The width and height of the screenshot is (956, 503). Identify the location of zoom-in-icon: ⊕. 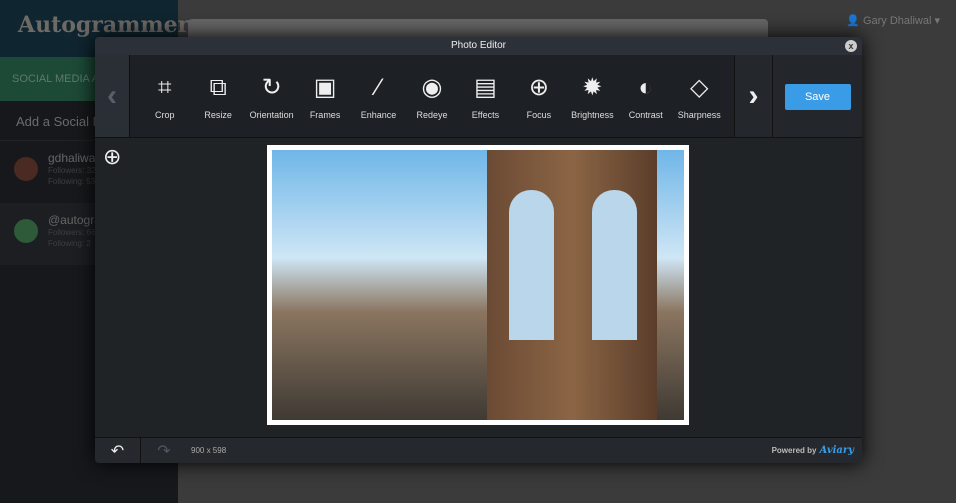
(112, 157).